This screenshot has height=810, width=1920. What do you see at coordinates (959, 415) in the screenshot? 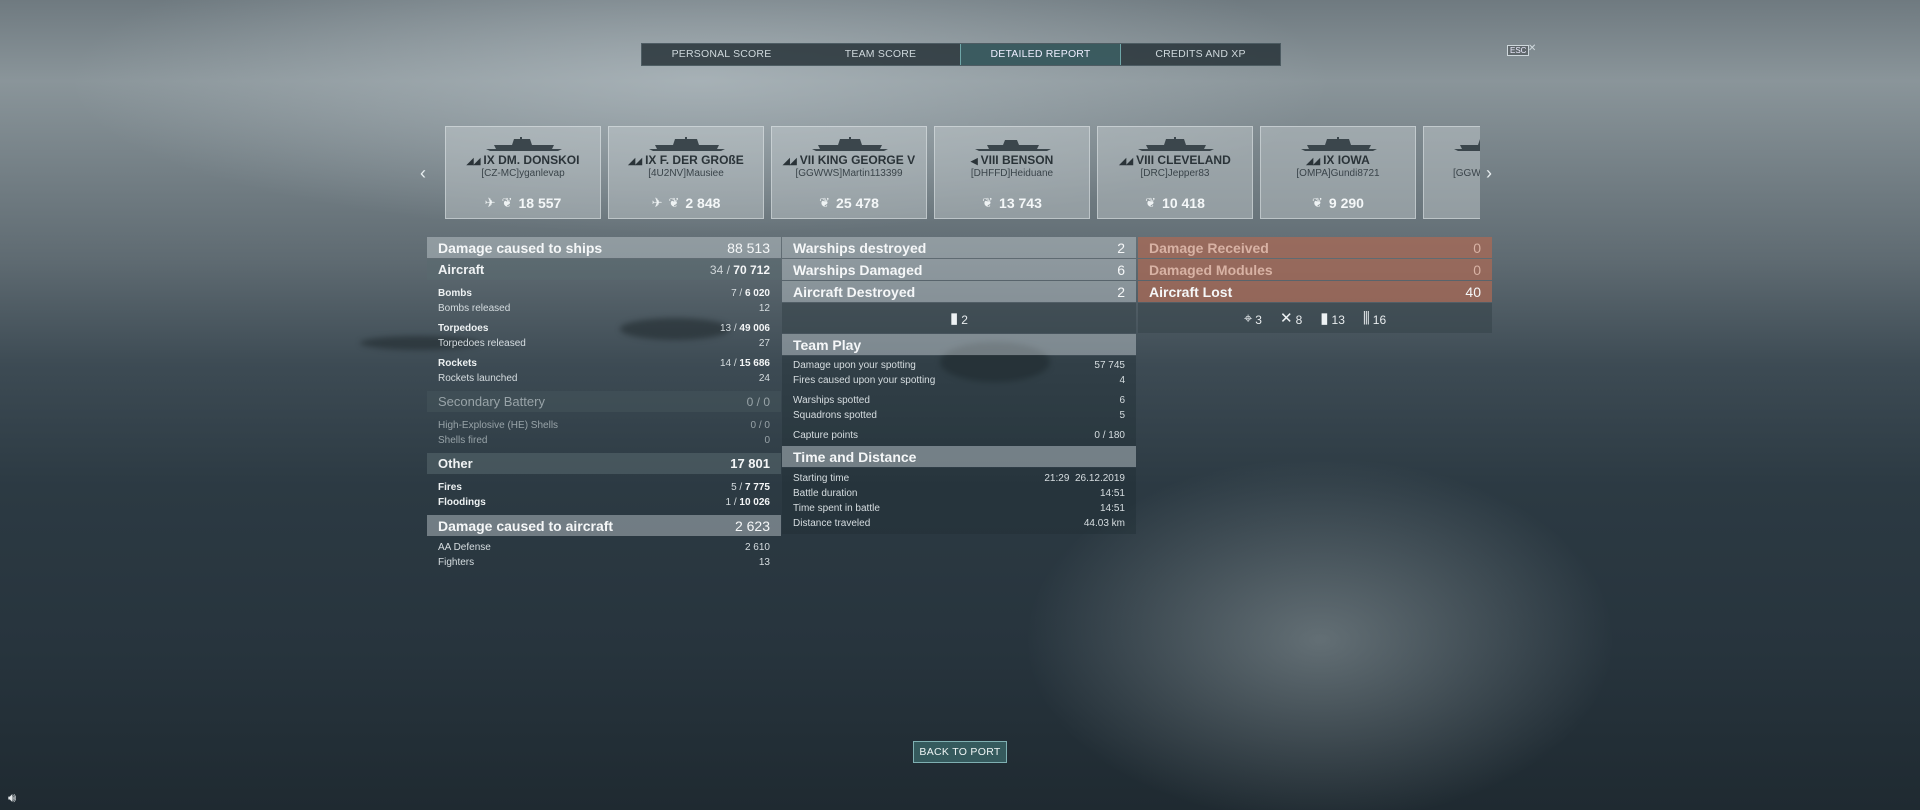
I see `squadrons-spotted-row: Squadrons spotted 5` at bounding box center [959, 415].